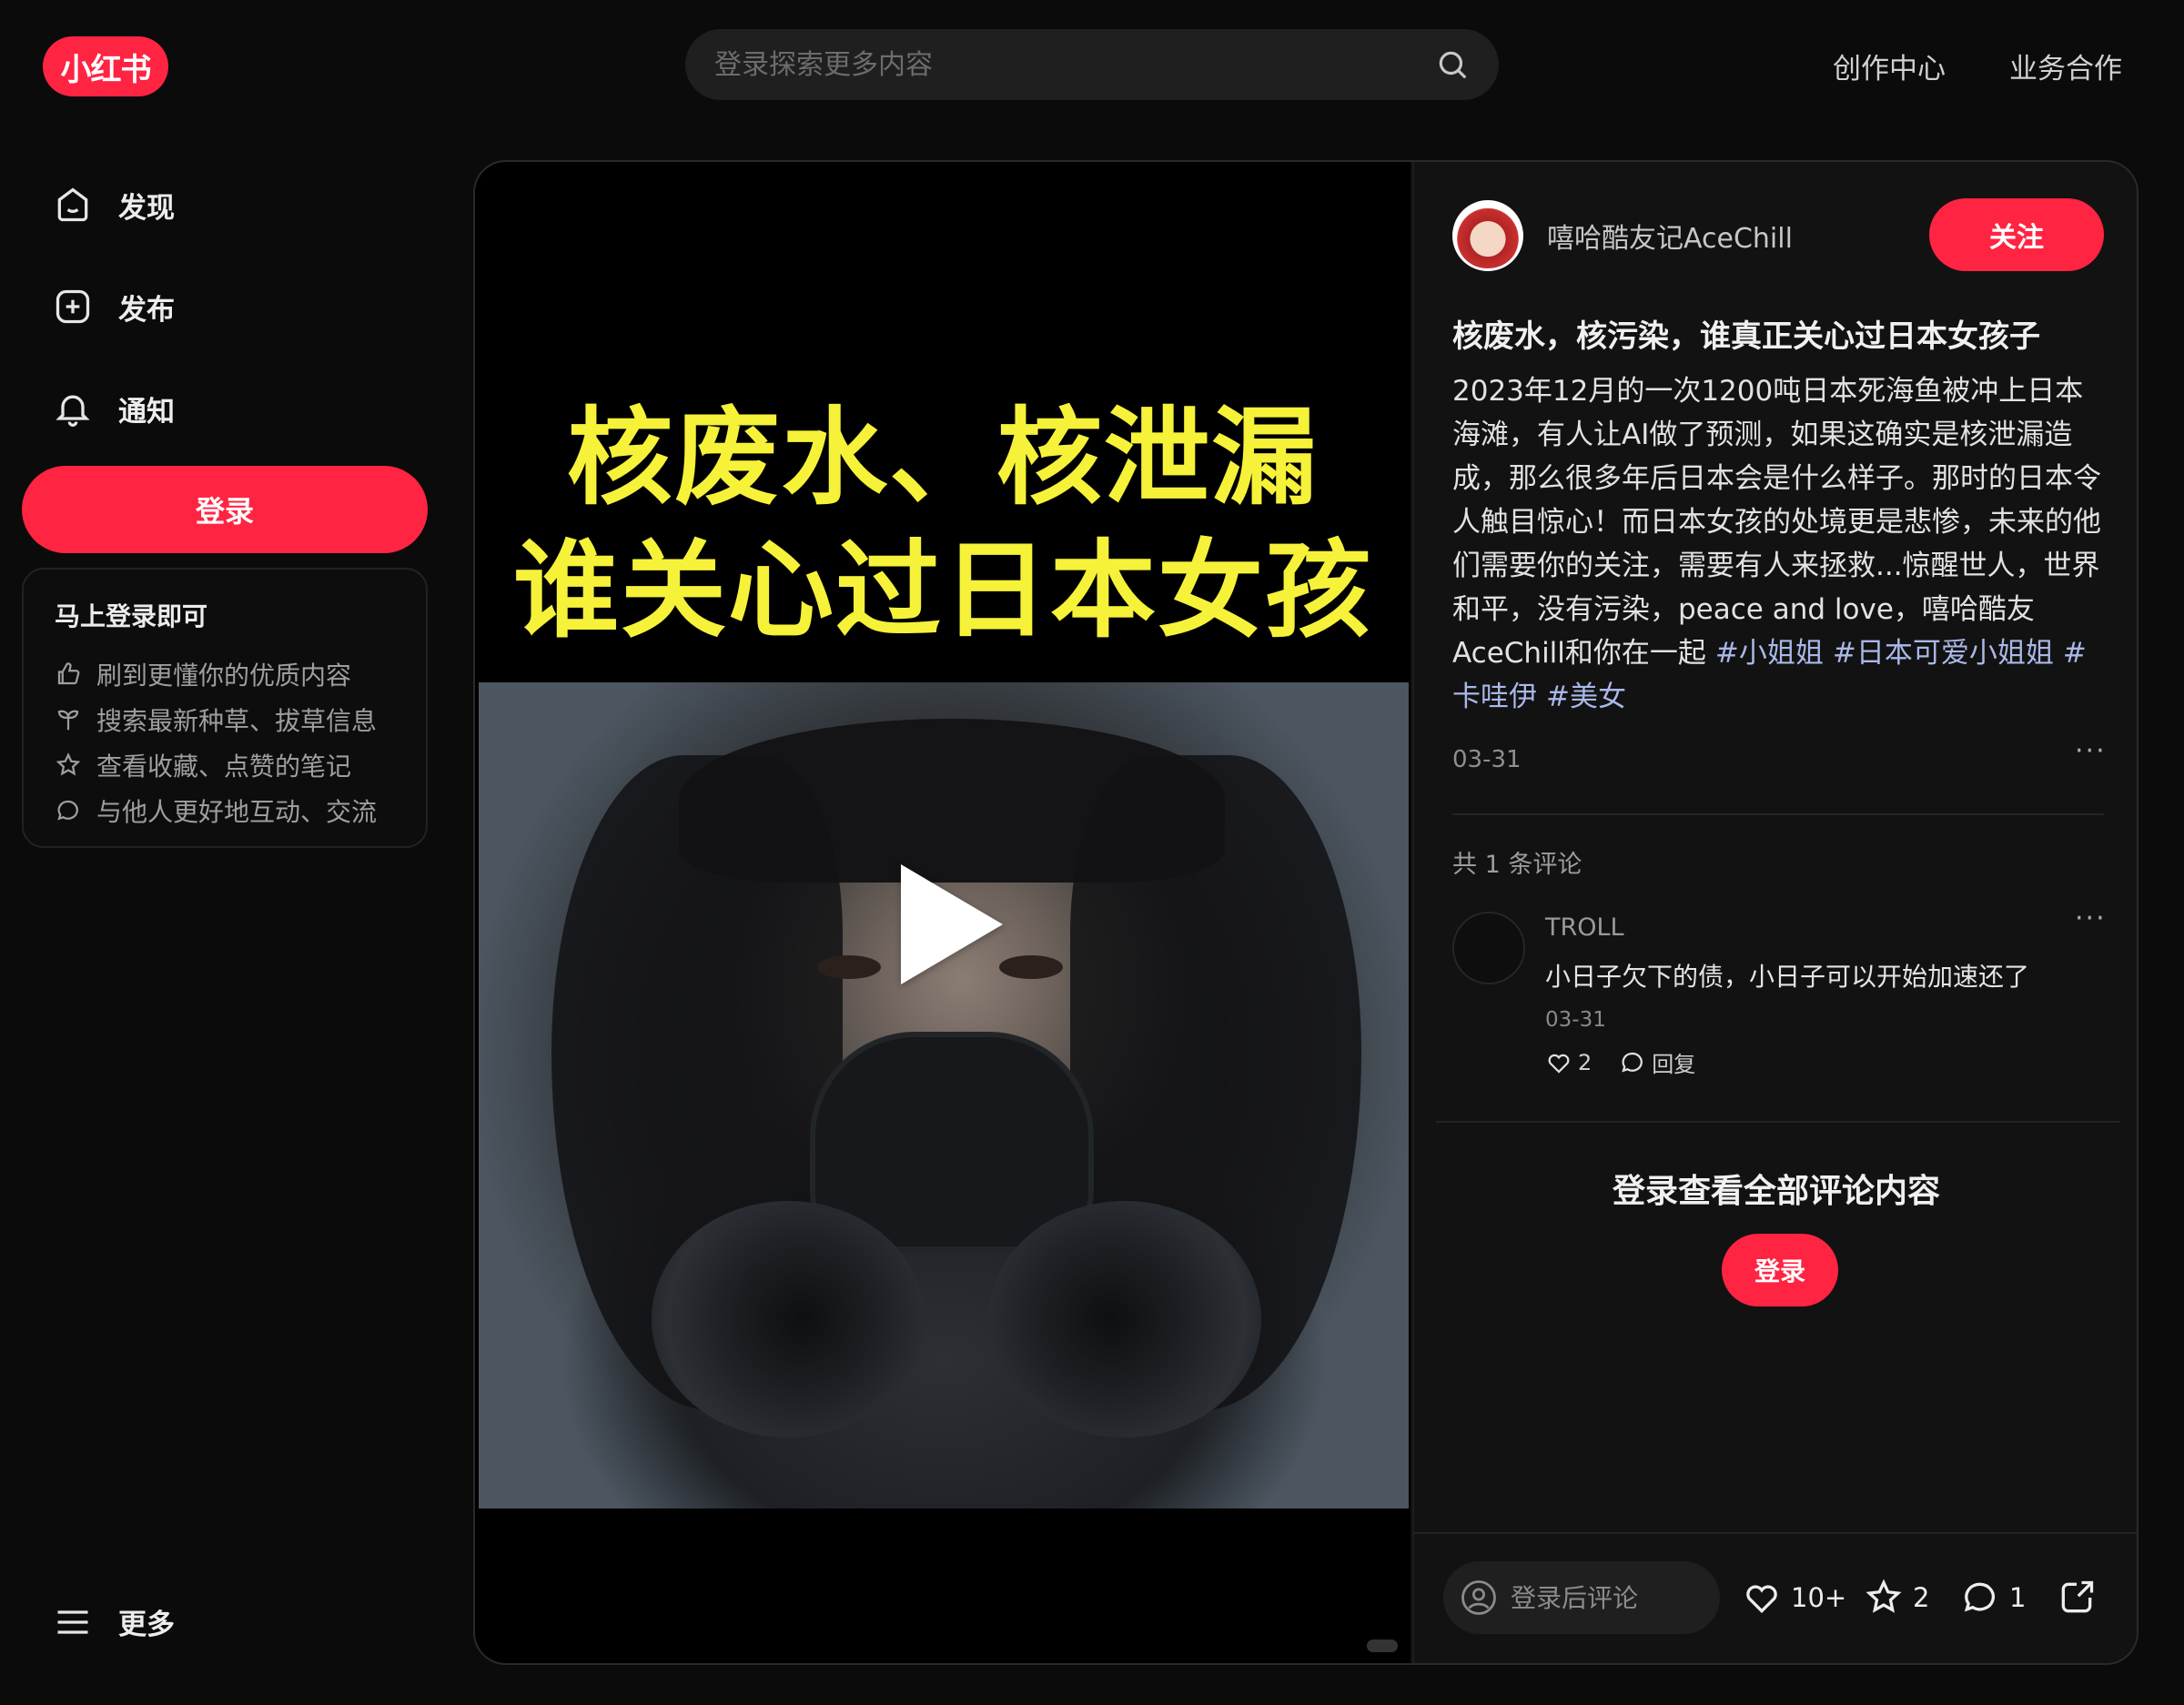 The height and width of the screenshot is (1705, 2184). I want to click on comment-reply-button: 回复, so click(1657, 1062).